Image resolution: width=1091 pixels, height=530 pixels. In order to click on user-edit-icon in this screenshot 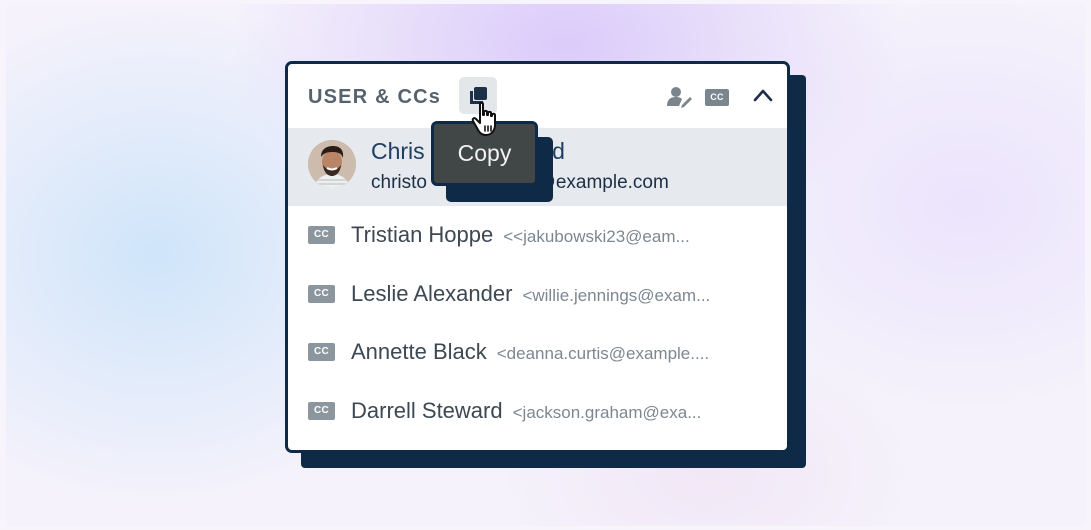, I will do `click(680, 97)`.